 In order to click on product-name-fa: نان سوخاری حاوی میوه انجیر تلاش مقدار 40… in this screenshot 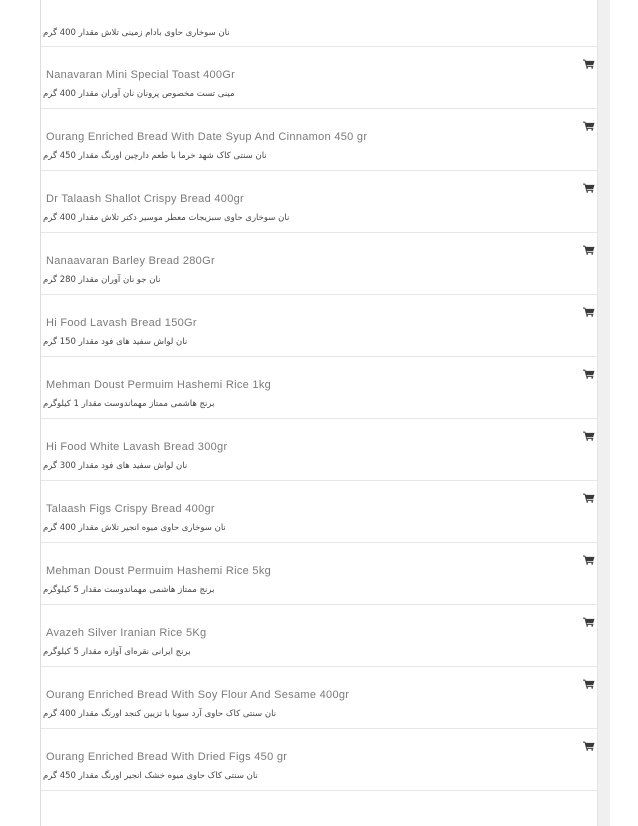, I will do `click(134, 528)`.